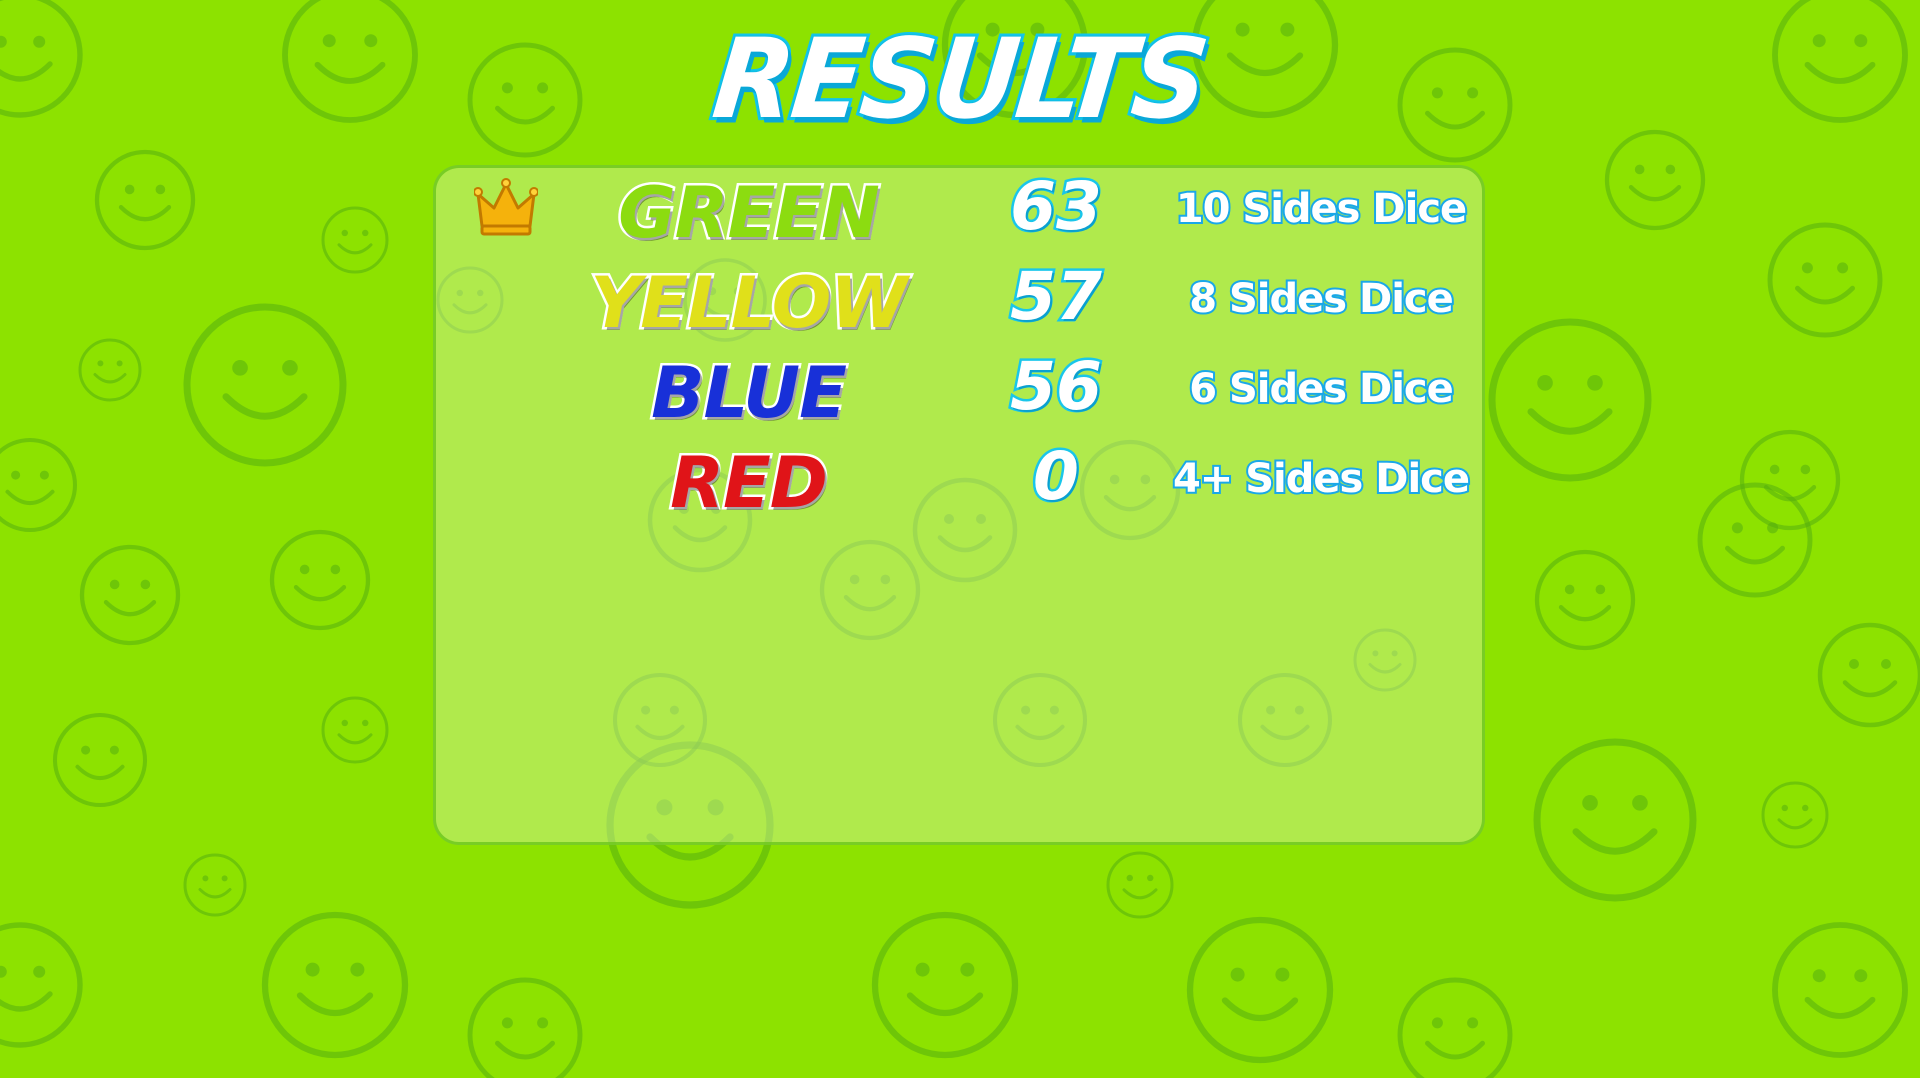 Image resolution: width=1920 pixels, height=1078 pixels. Describe the element at coordinates (506, 207) in the screenshot. I see `crown-icon` at that location.